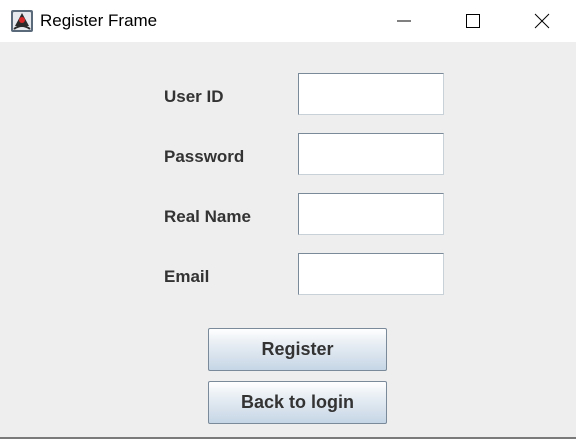  I want to click on real-name-input, so click(371, 214).